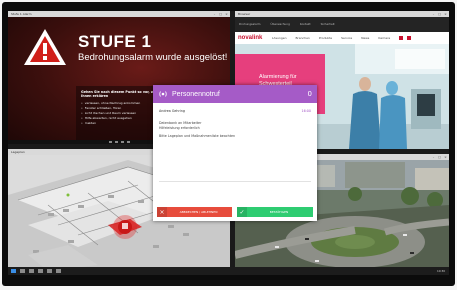  What do you see at coordinates (228, 271) in the screenshot?
I see `taskbar: 10:30` at bounding box center [228, 271].